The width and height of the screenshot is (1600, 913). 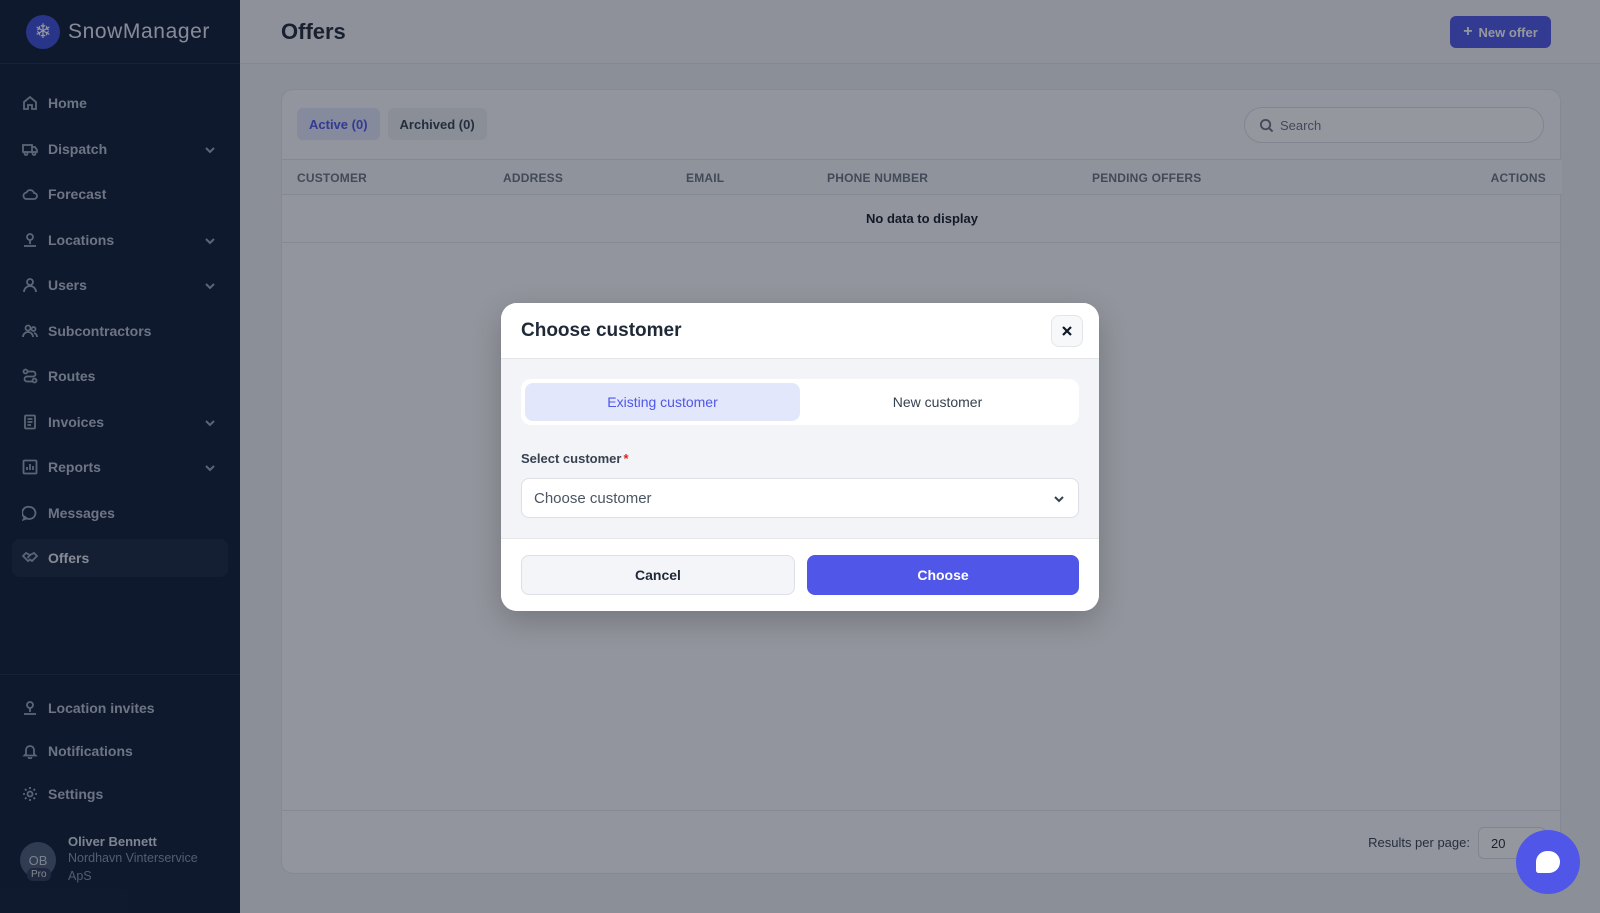 I want to click on modal-header: Choose customer, so click(x=800, y=331).